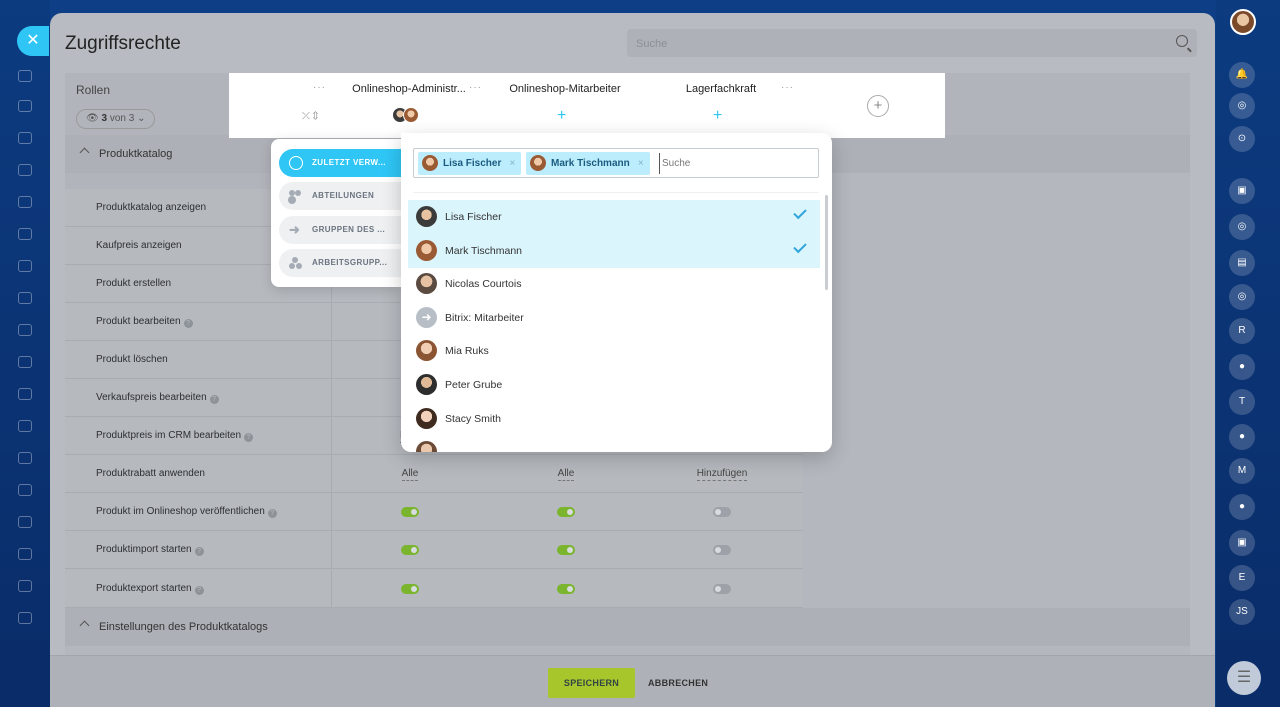 Image resolution: width=1280 pixels, height=707 pixels. What do you see at coordinates (25, 170) in the screenshot?
I see `calendar-icon` at bounding box center [25, 170].